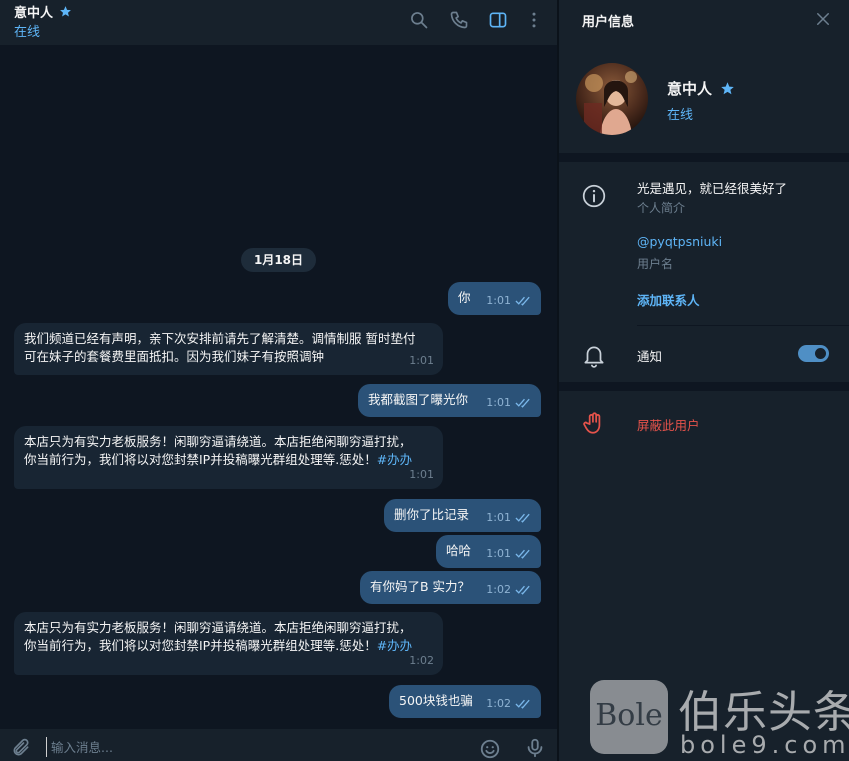  I want to click on username-link: @pyqtpsniuki, so click(679, 241).